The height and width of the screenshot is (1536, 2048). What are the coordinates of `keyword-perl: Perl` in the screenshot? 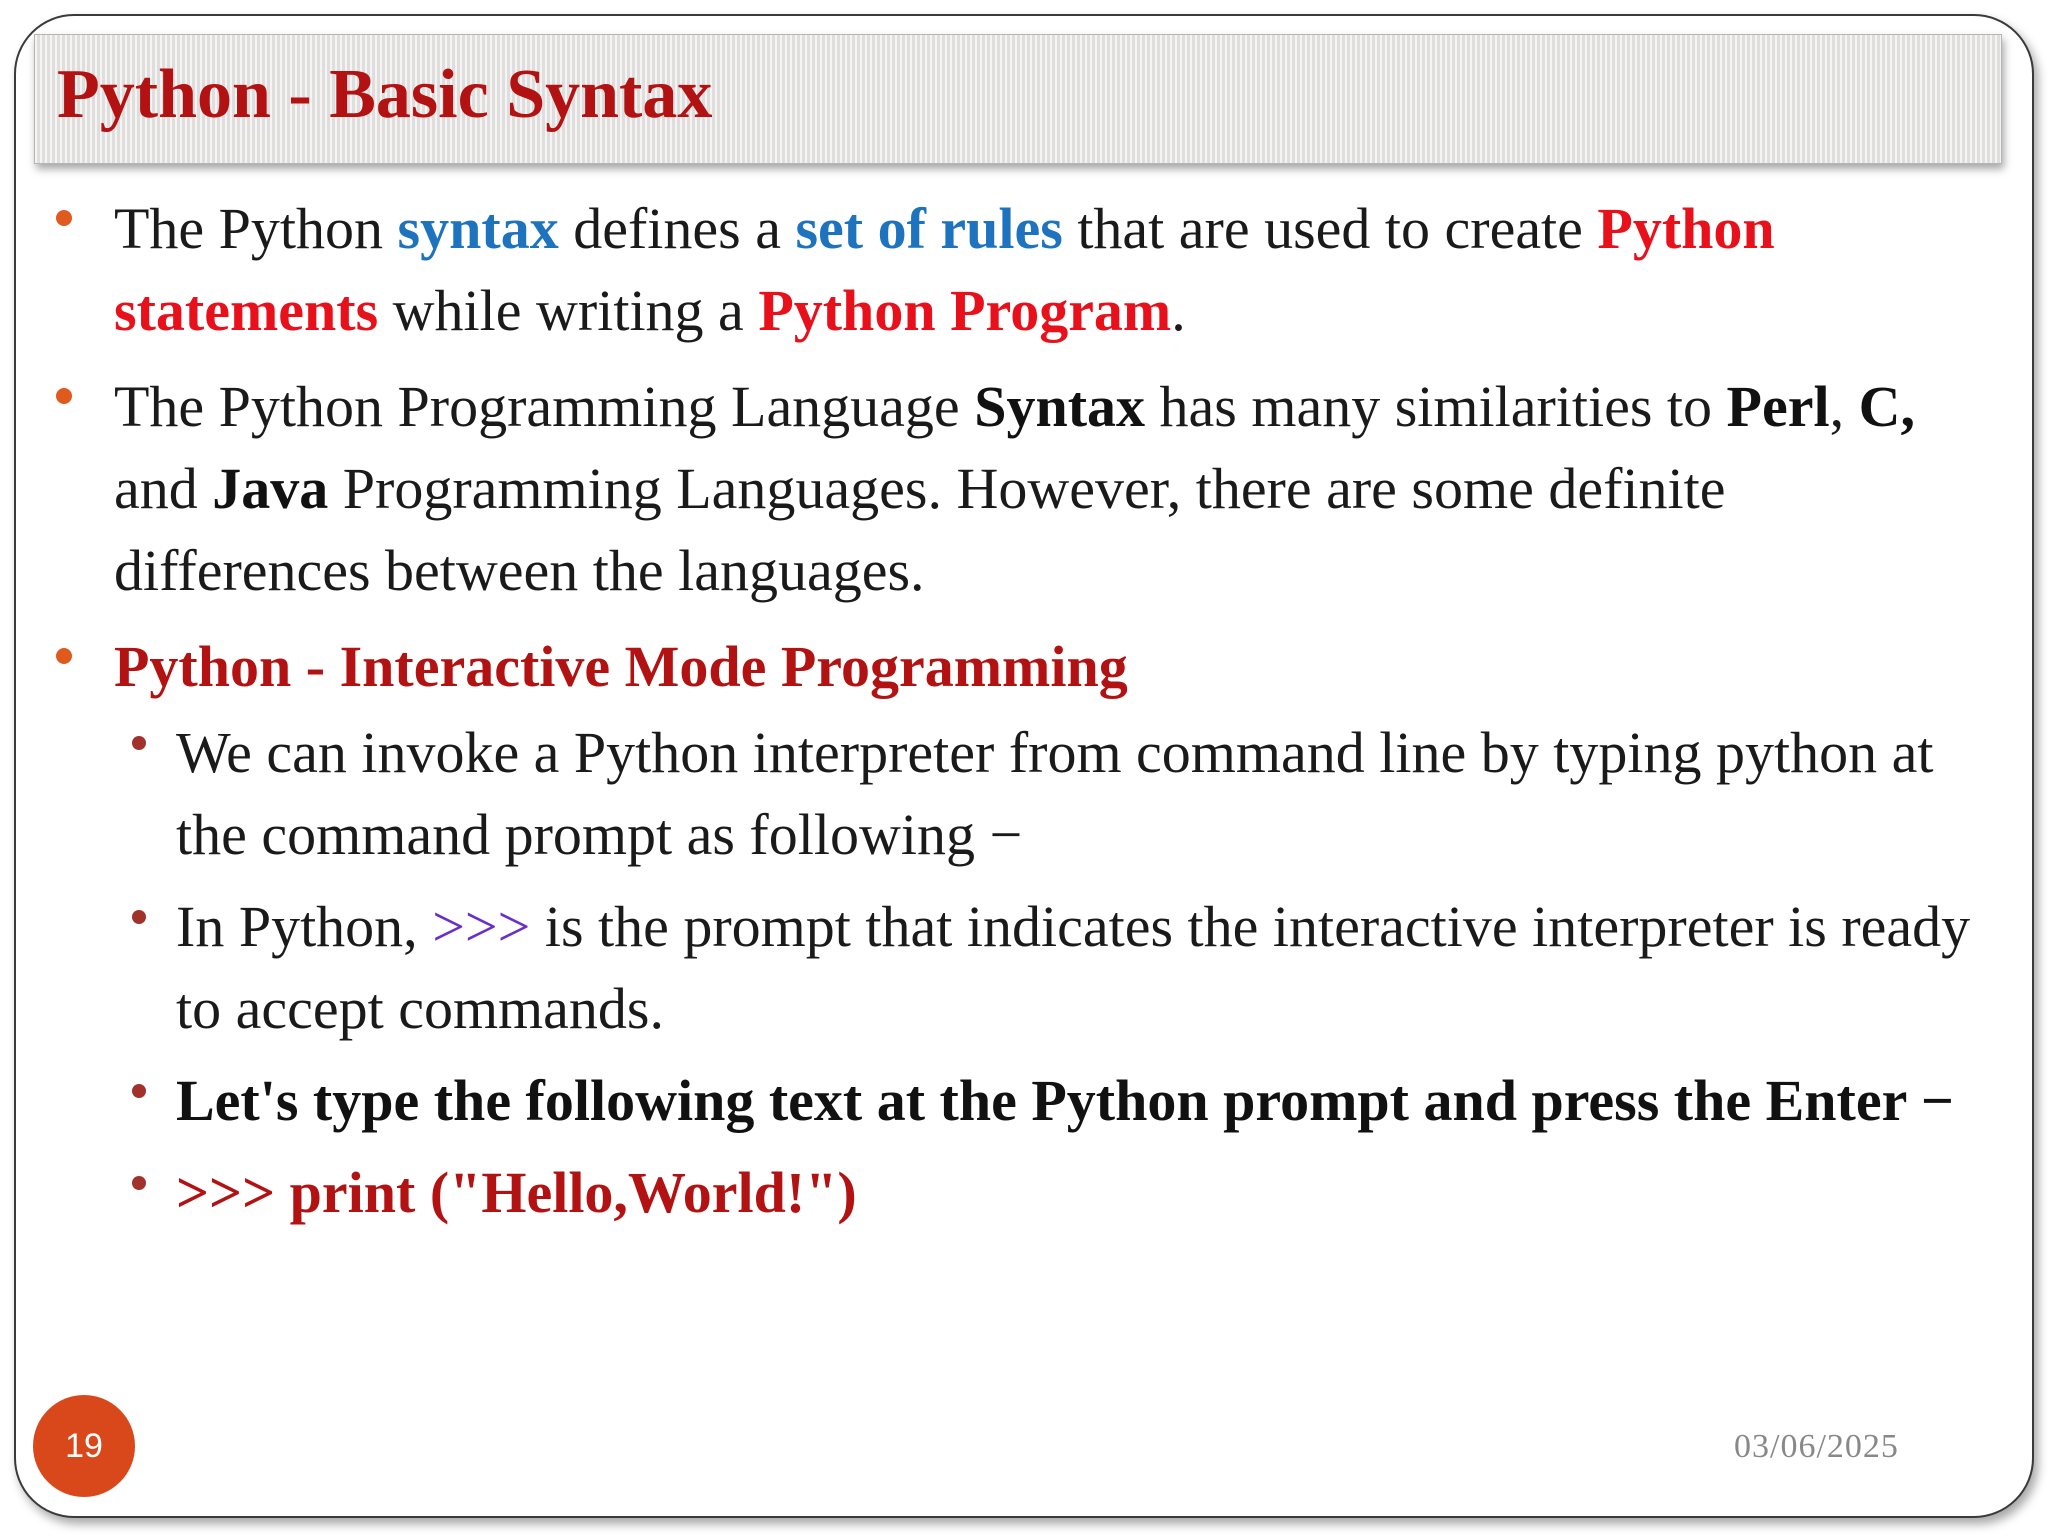 It's located at (1778, 406).